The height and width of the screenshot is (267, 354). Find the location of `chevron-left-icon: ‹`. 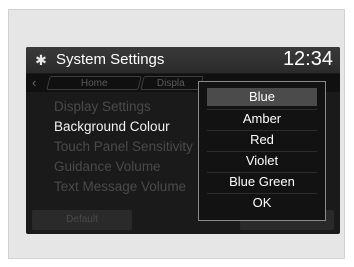

chevron-left-icon: ‹ is located at coordinates (34, 82).